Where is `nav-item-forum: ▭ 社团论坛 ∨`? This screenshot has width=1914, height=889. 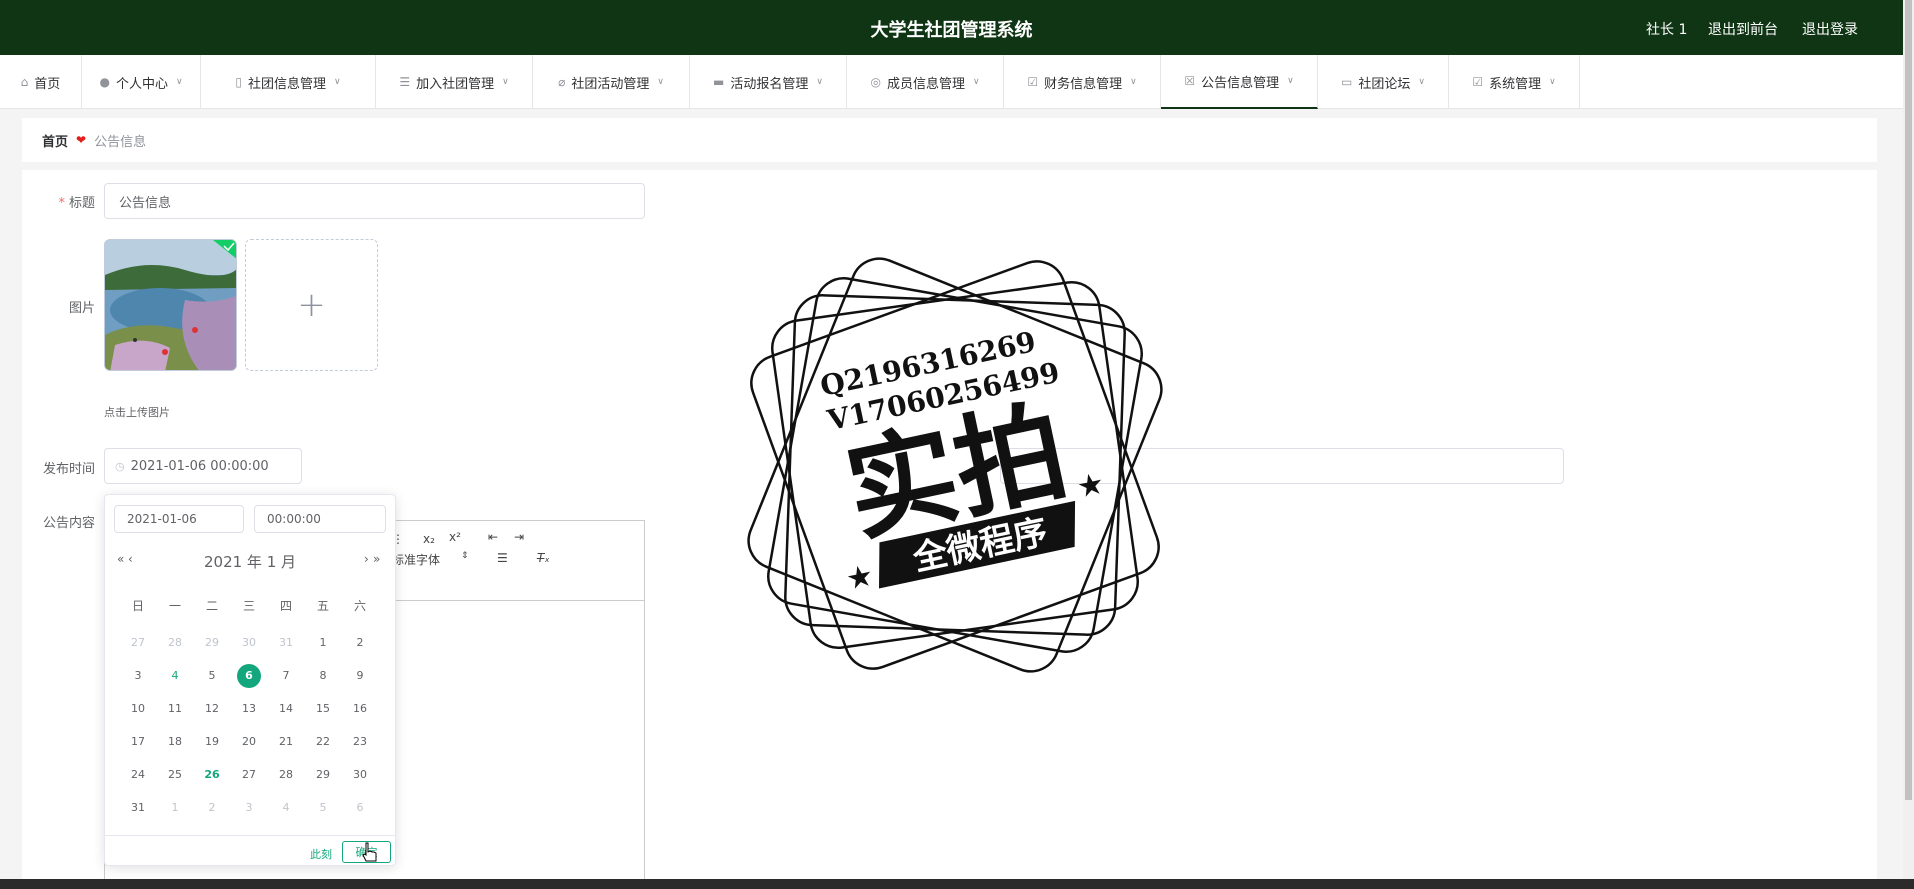 nav-item-forum: ▭ 社团论坛 ∨ is located at coordinates (1383, 82).